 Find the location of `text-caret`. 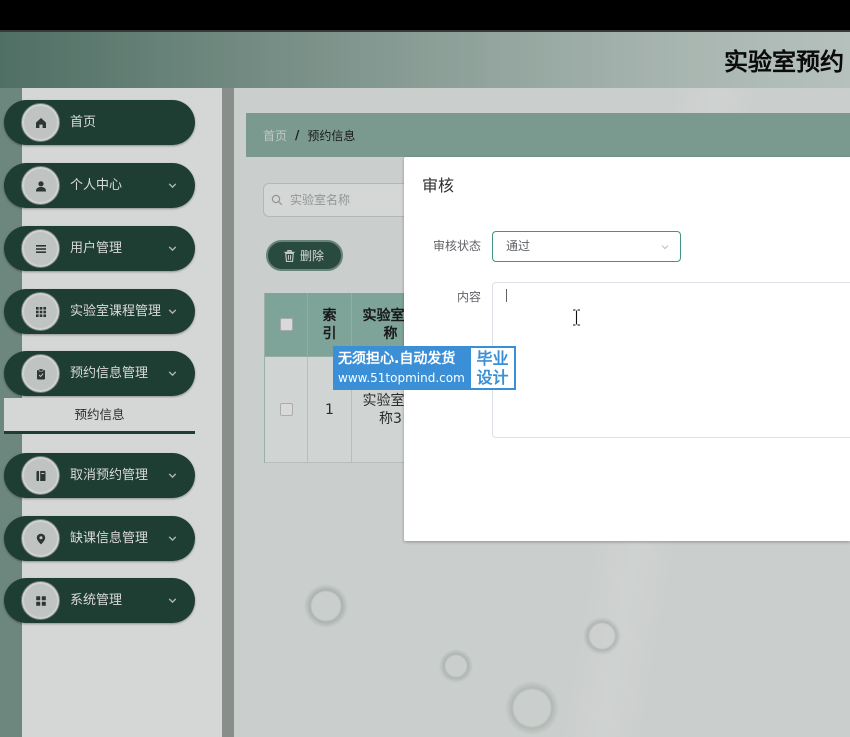

text-caret is located at coordinates (506, 295).